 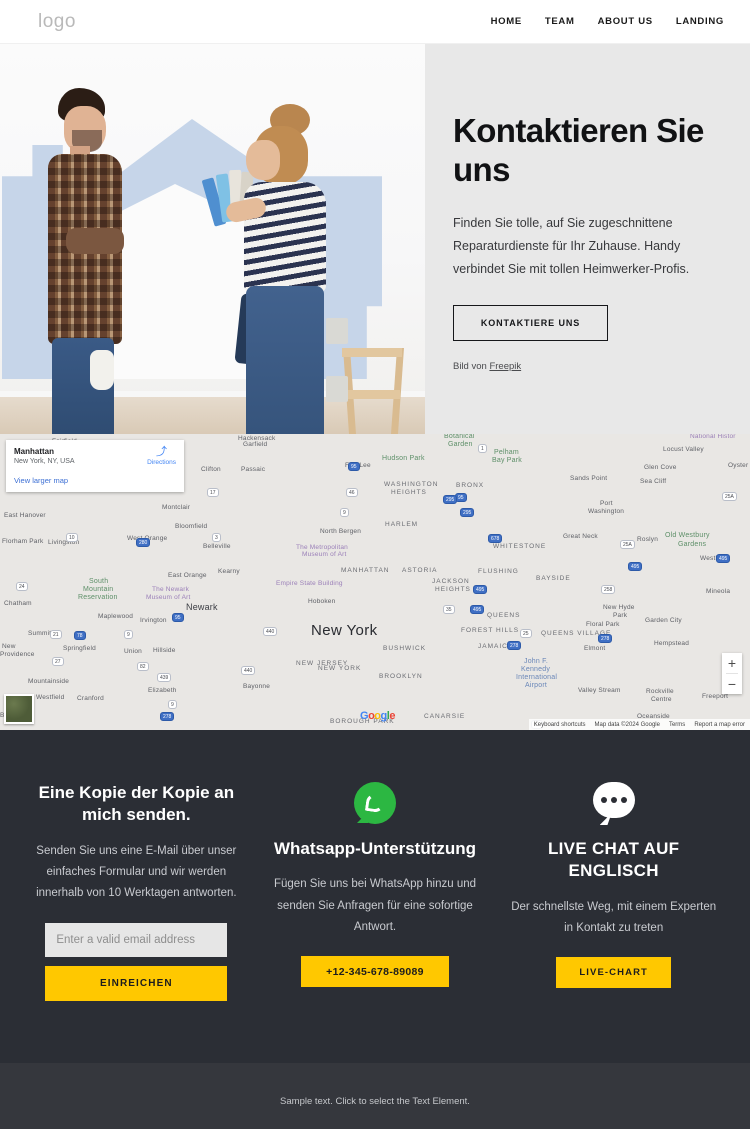 I want to click on freepik-link: Freepik, so click(x=505, y=366).